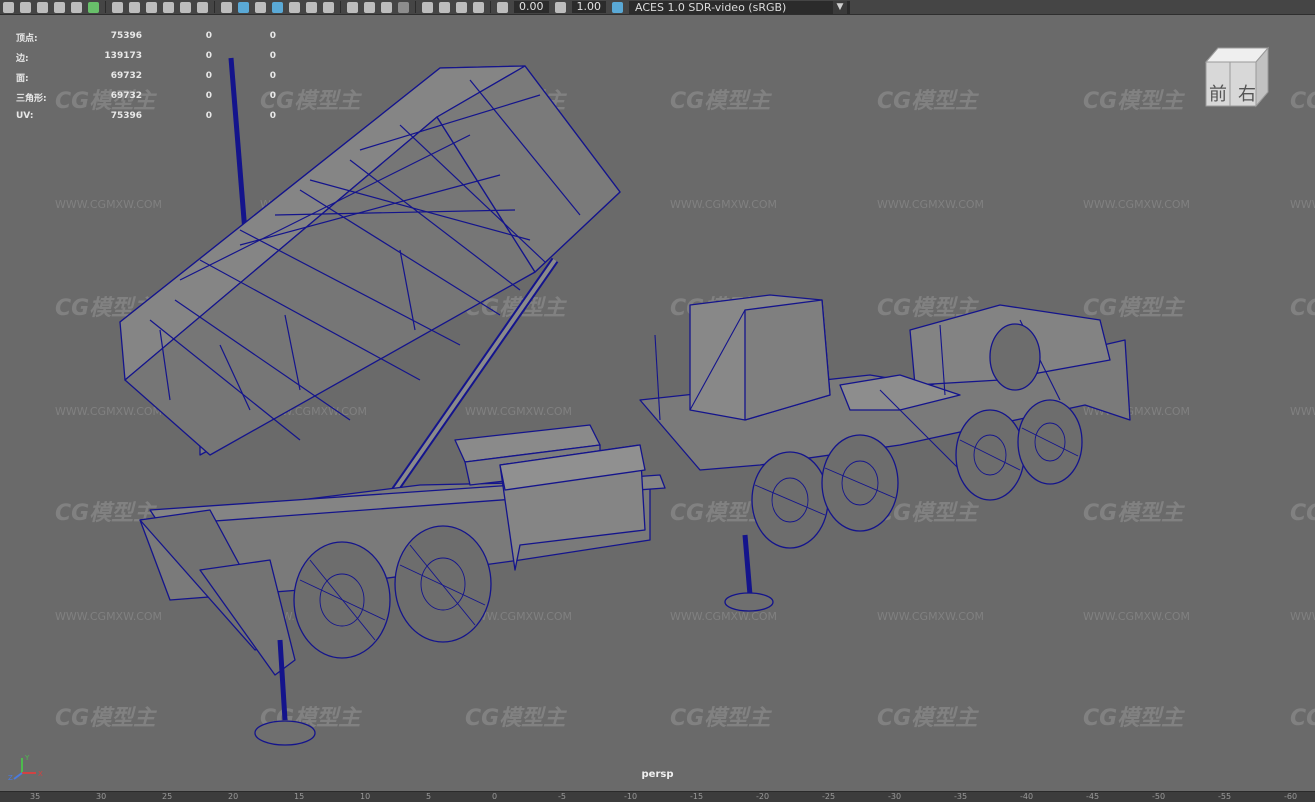  What do you see at coordinates (1225, 796) in the screenshot?
I see `ruler-tick: -55` at bounding box center [1225, 796].